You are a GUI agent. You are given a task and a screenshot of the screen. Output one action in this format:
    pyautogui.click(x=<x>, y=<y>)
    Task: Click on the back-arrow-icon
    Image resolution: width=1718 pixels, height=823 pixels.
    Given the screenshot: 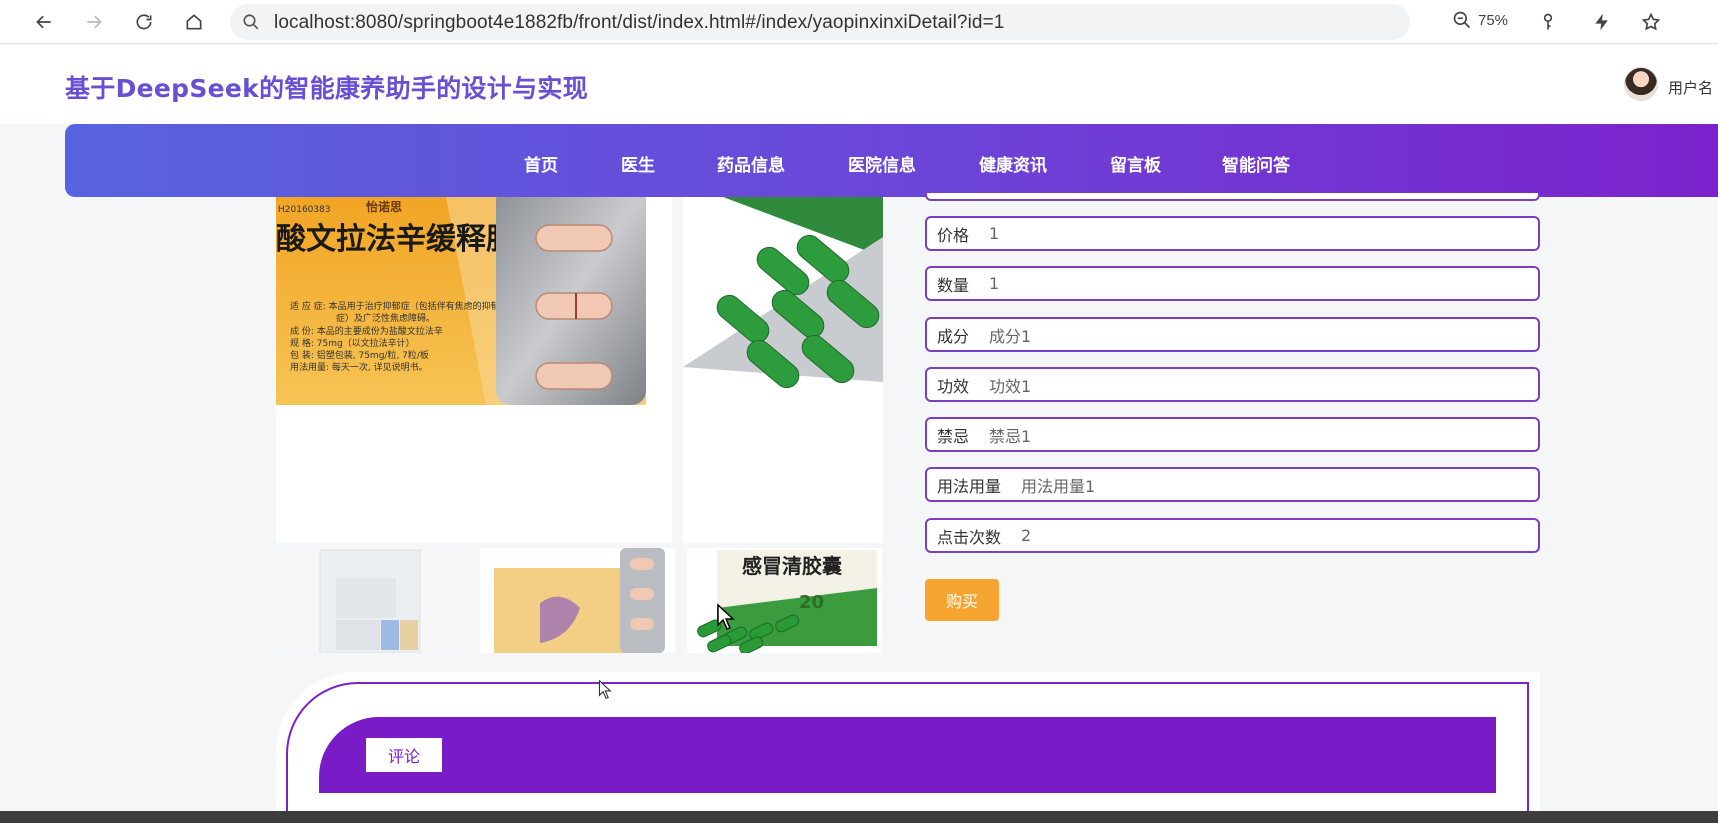 What is the action you would take?
    pyautogui.click(x=44, y=22)
    